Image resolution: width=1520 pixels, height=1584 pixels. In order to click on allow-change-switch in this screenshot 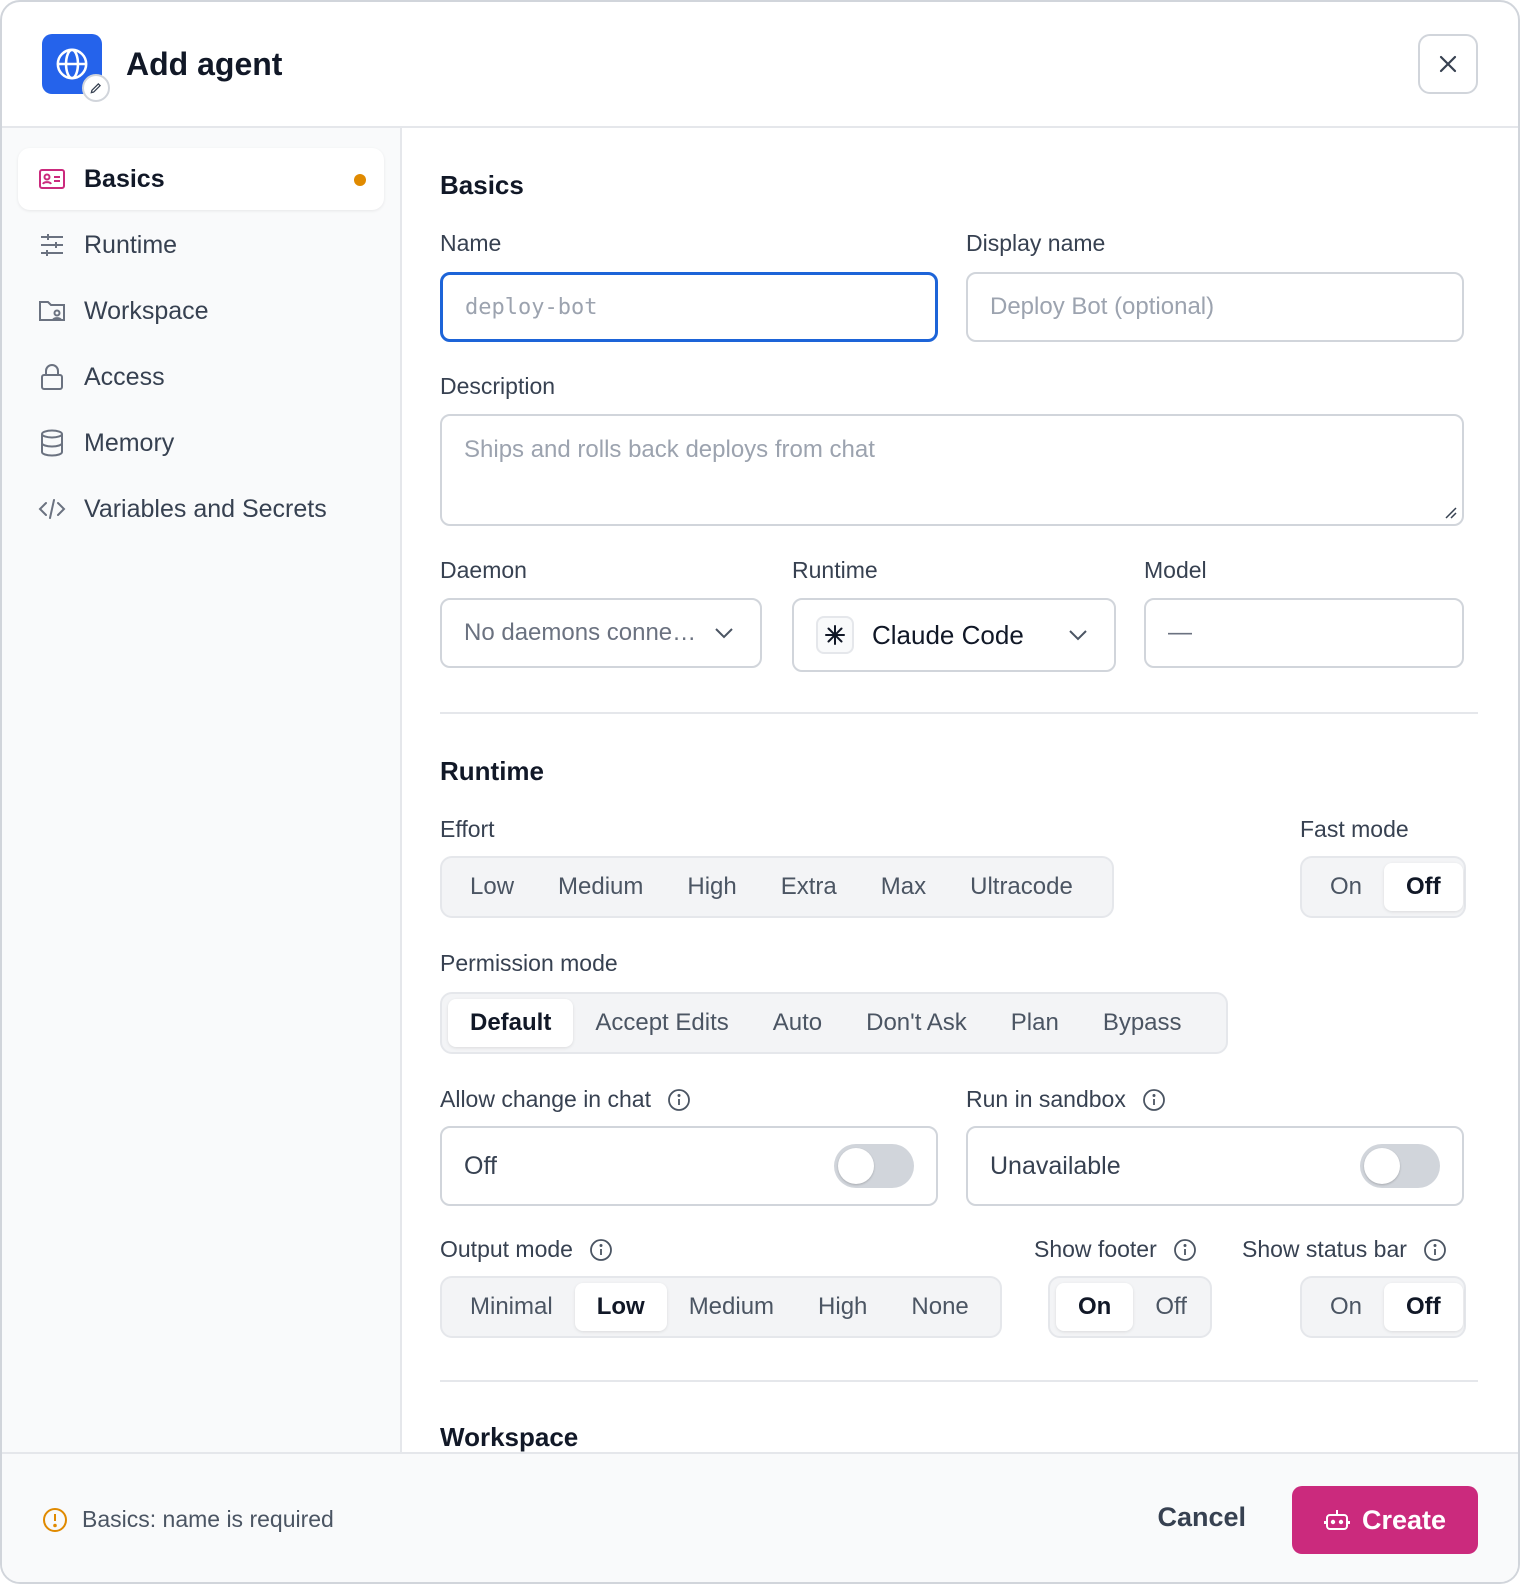, I will do `click(874, 1166)`.